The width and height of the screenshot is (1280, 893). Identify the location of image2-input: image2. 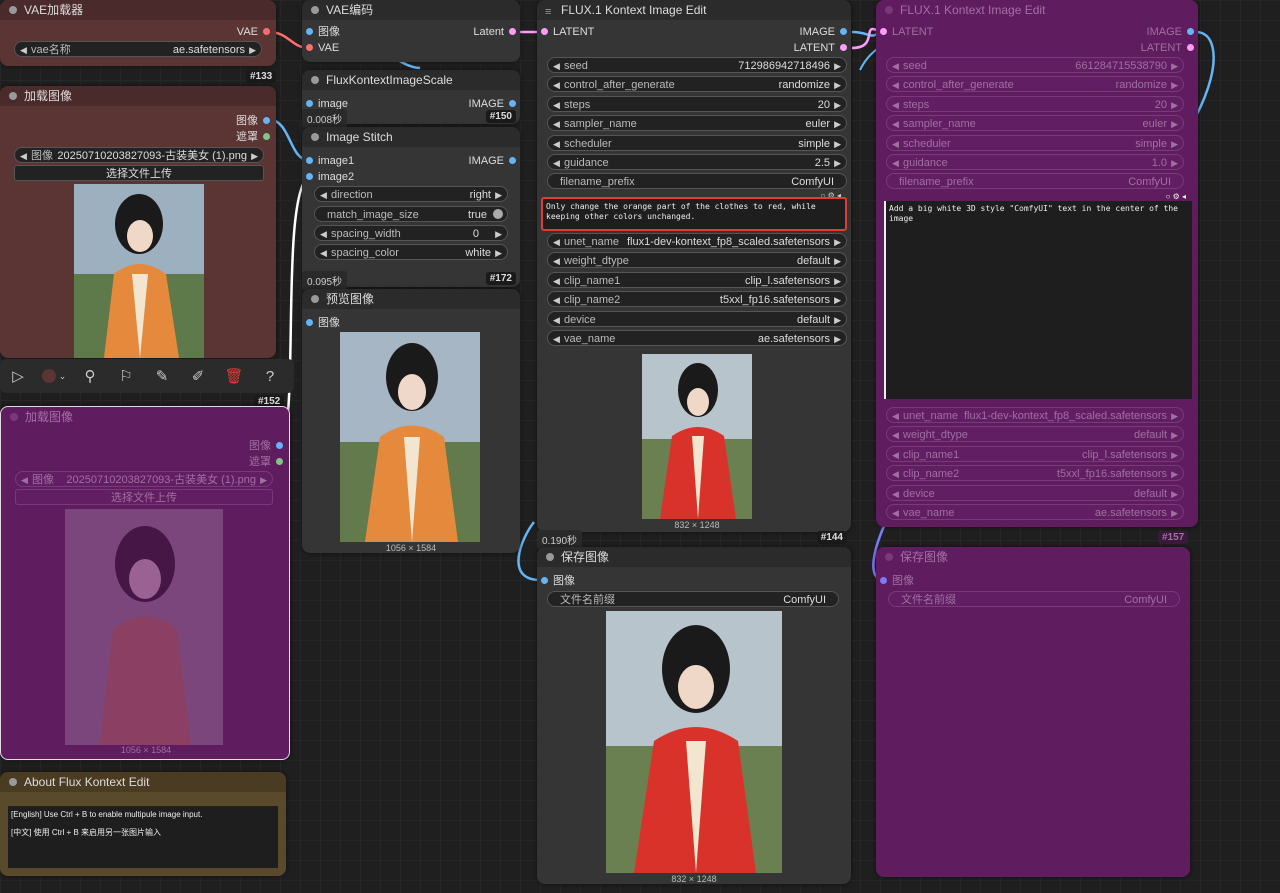
(330, 177).